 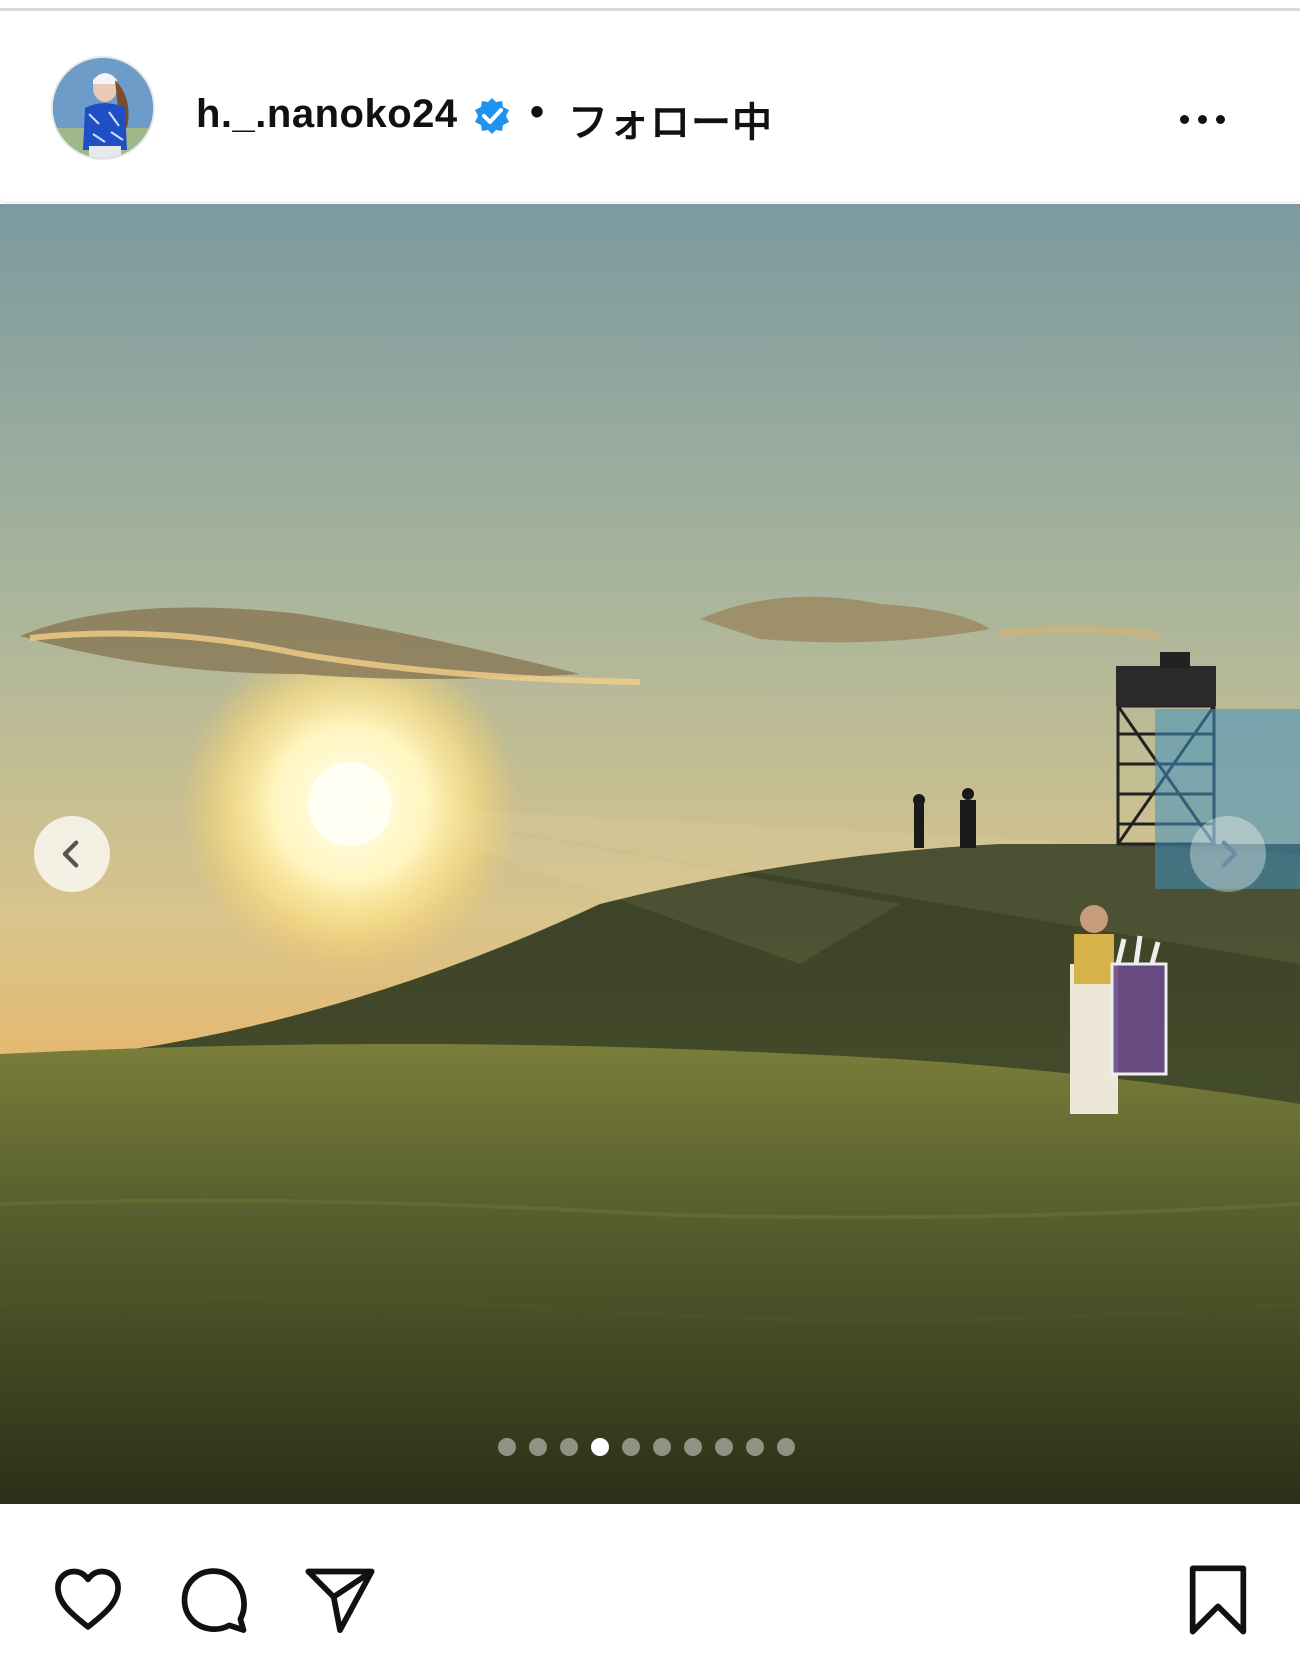 What do you see at coordinates (492, 116) in the screenshot?
I see `verified-badge-icon` at bounding box center [492, 116].